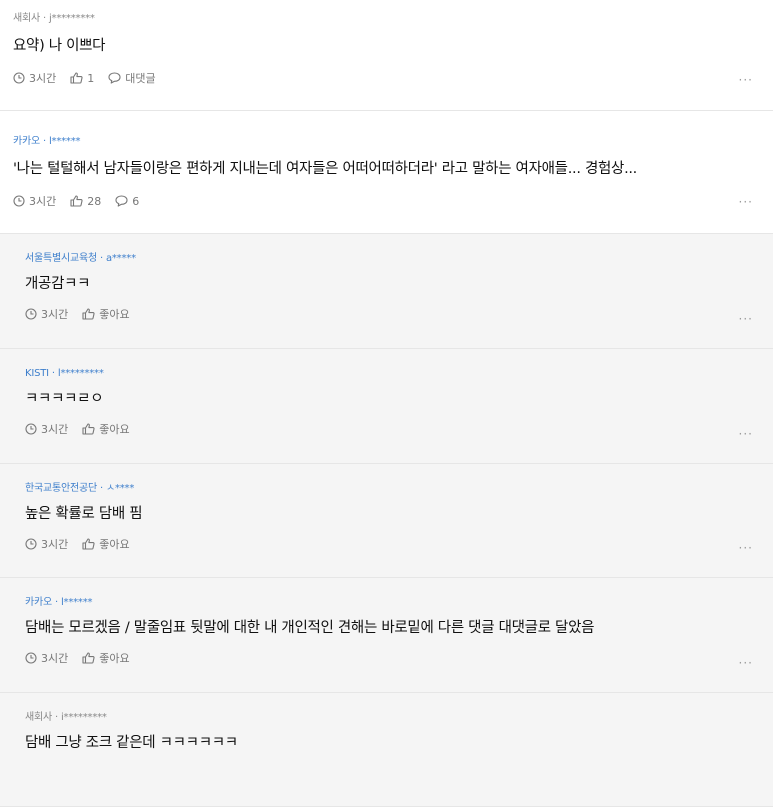 The image size is (773, 807). I want to click on reply-text: 높은 확률로 담배 핌, so click(84, 513).